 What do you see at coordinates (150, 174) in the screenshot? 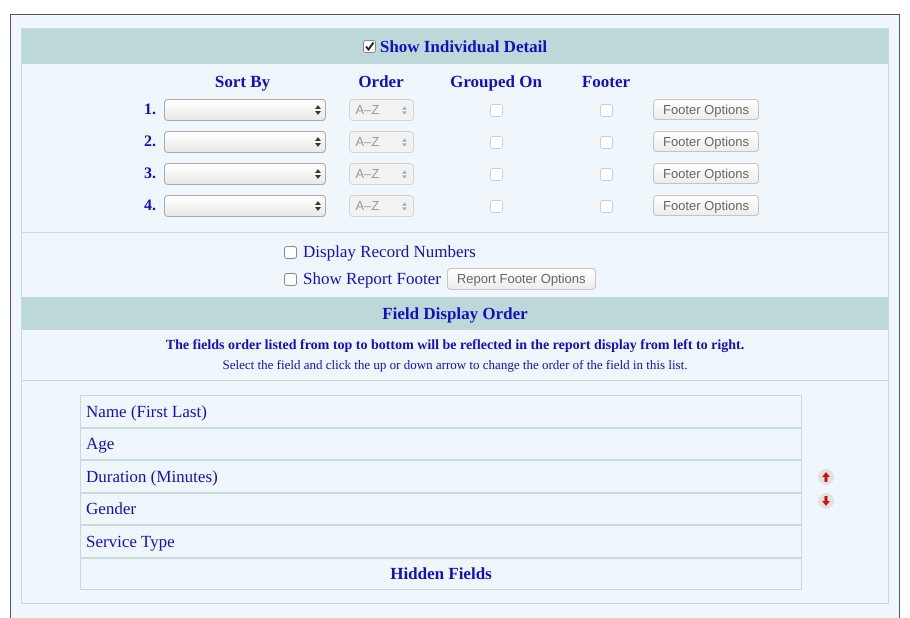
I see `row-number: 3.` at bounding box center [150, 174].